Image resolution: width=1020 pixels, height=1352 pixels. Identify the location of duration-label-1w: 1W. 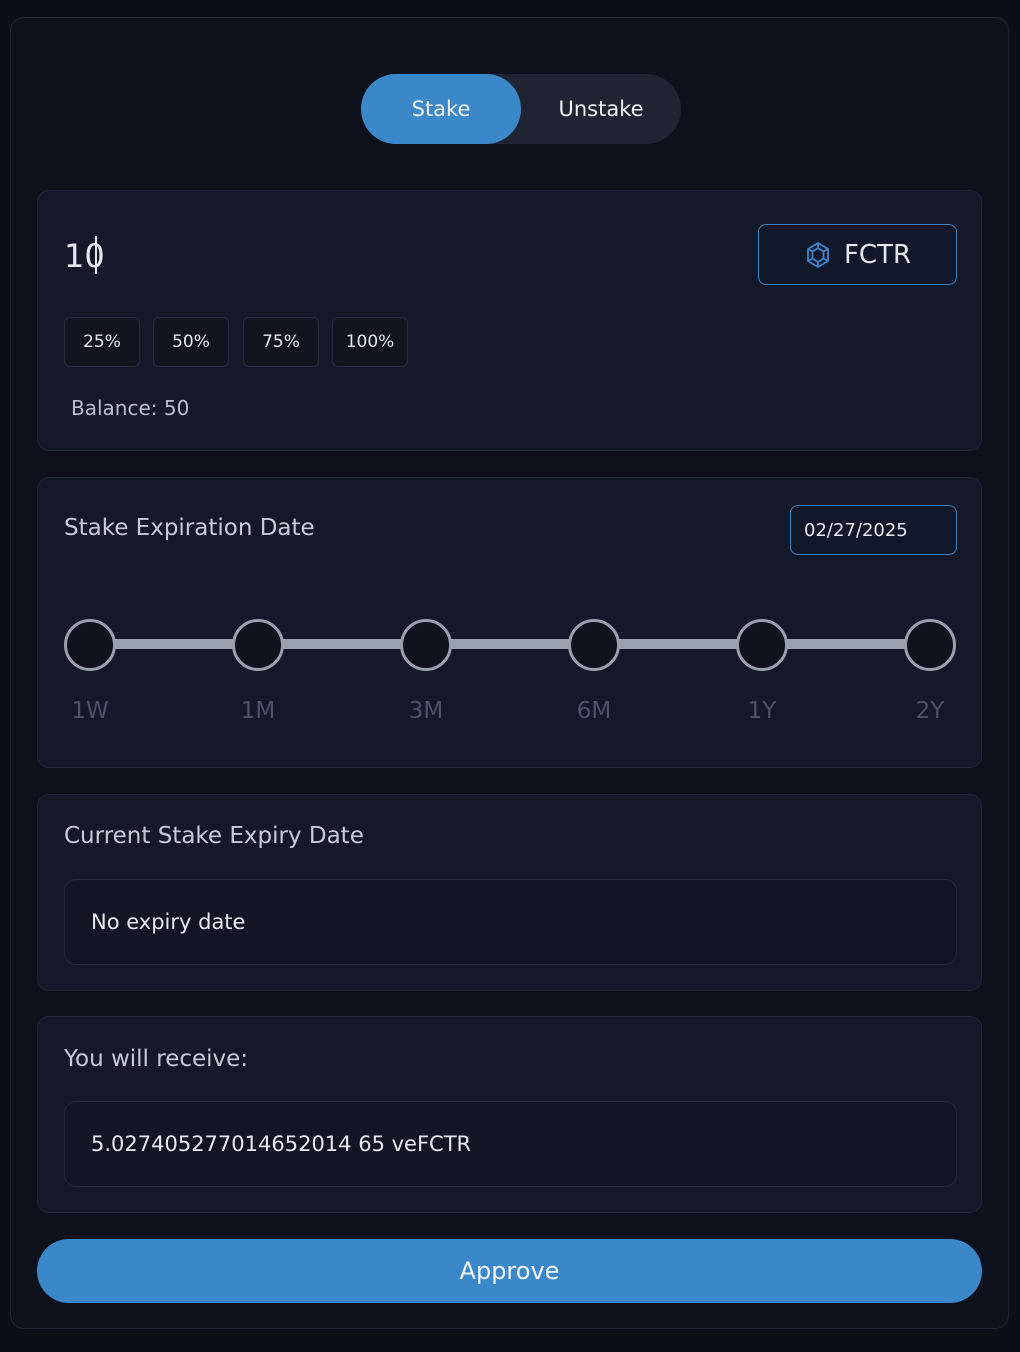
(90, 711).